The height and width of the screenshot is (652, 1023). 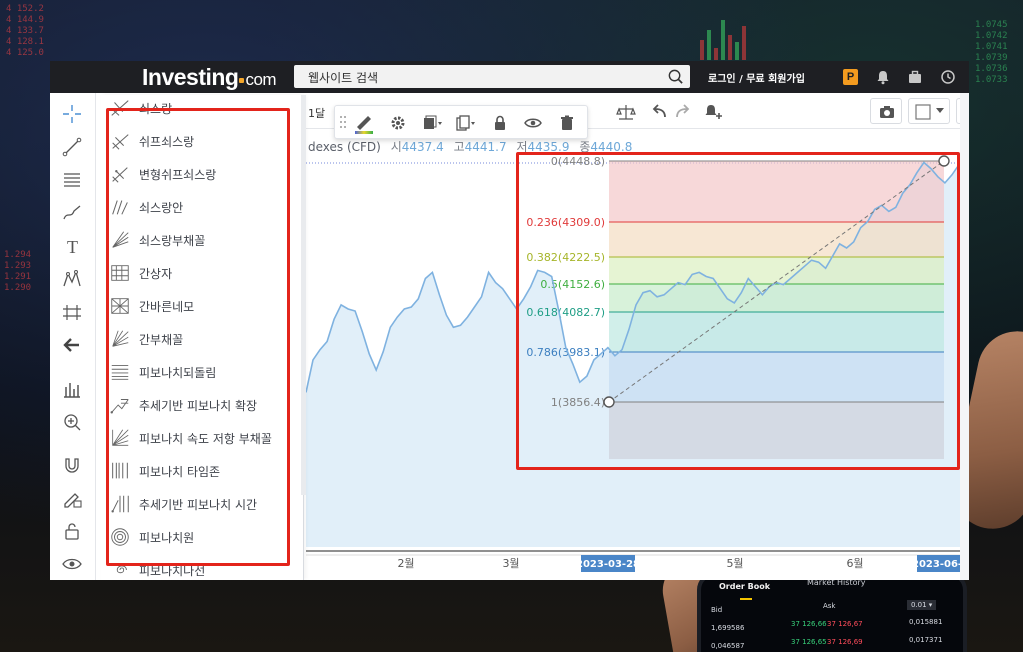 I want to click on drag-handle-icon, so click(x=343, y=122).